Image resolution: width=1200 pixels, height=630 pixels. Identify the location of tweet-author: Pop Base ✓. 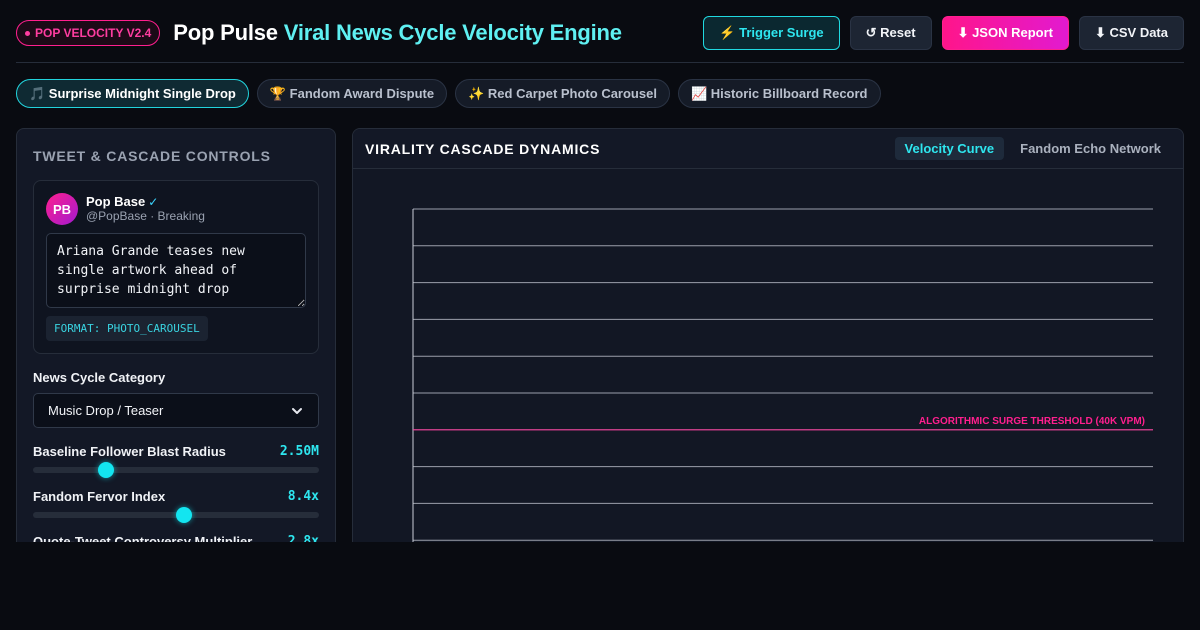
(122, 201).